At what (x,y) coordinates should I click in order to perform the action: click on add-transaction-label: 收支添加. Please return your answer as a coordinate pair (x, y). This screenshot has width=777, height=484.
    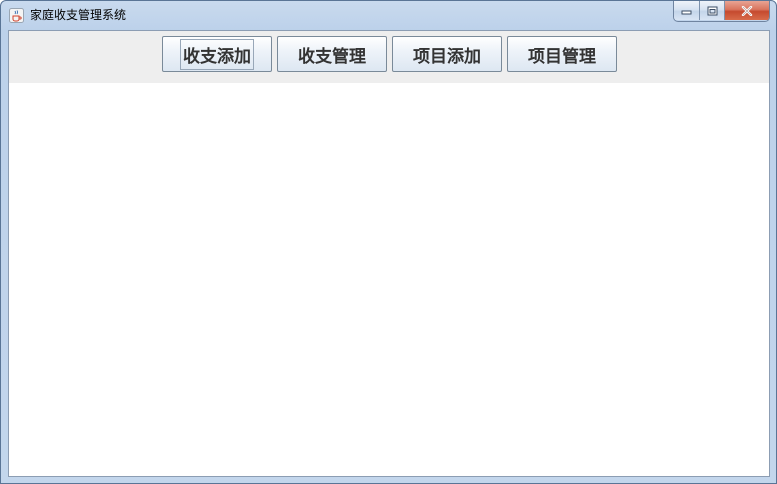
    Looking at the image, I should click on (217, 54).